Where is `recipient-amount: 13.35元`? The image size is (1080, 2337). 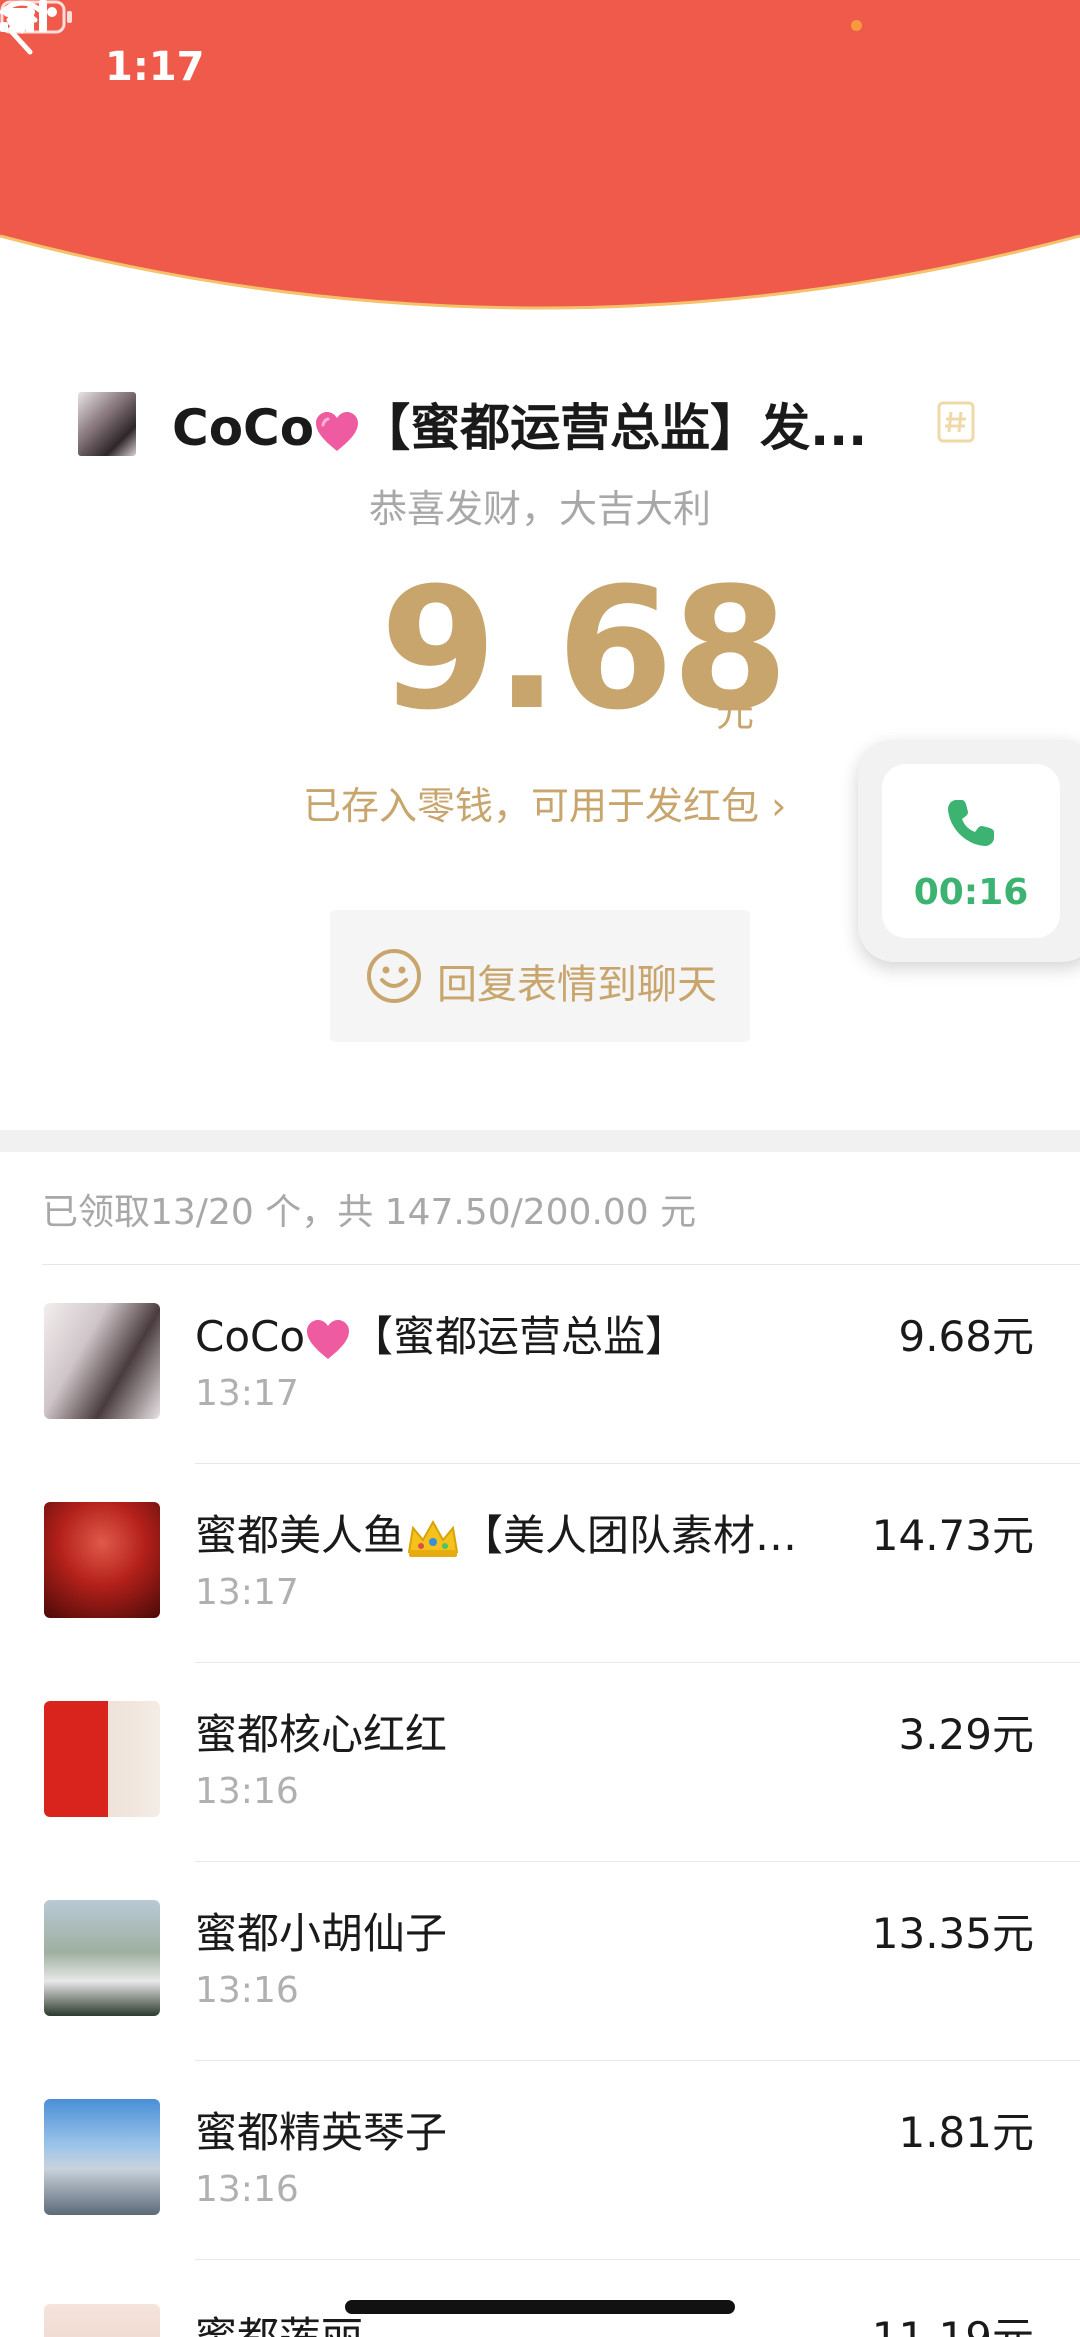 recipient-amount: 13.35元 is located at coordinates (952, 1933).